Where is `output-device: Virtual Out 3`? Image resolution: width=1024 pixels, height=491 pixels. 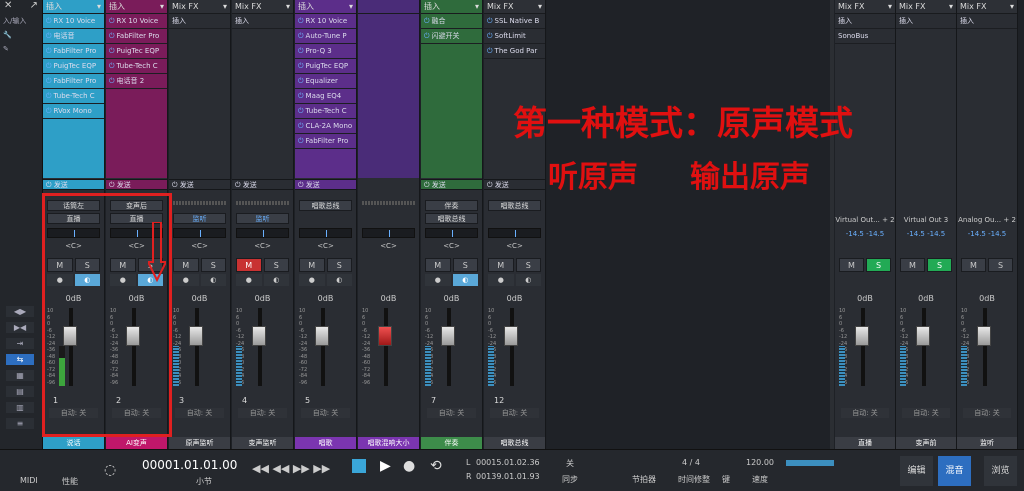 output-device: Virtual Out 3 is located at coordinates (926, 220).